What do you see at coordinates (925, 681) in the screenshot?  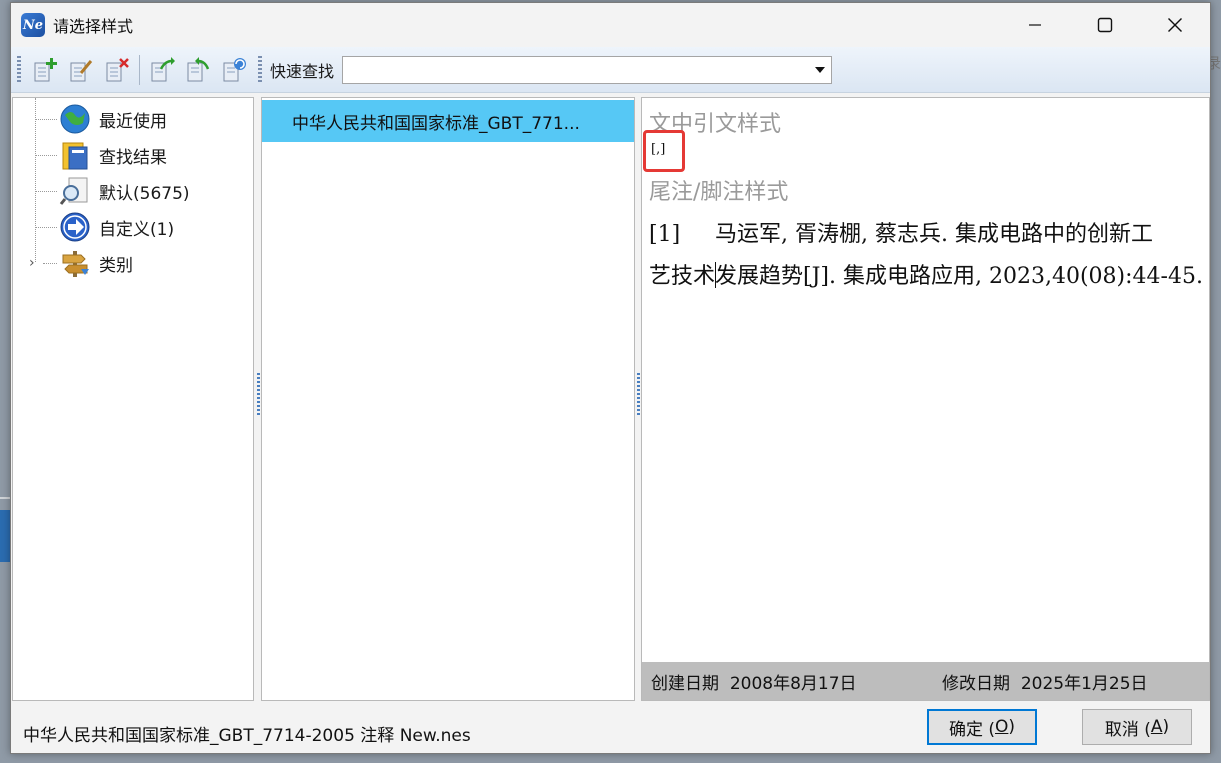 I see `preview-info-bar: 创建日期 2008年8月17日 修改日期 2025年1月25日` at bounding box center [925, 681].